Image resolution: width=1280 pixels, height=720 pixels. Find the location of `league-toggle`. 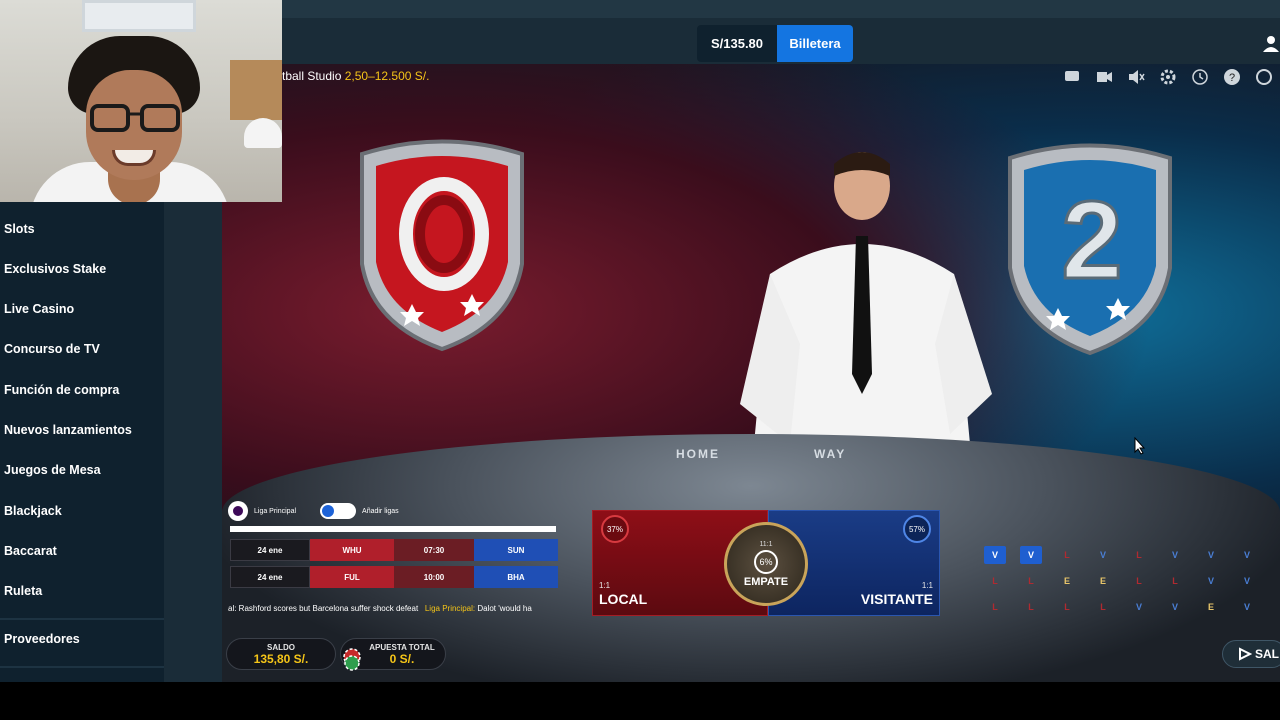

league-toggle is located at coordinates (338, 511).